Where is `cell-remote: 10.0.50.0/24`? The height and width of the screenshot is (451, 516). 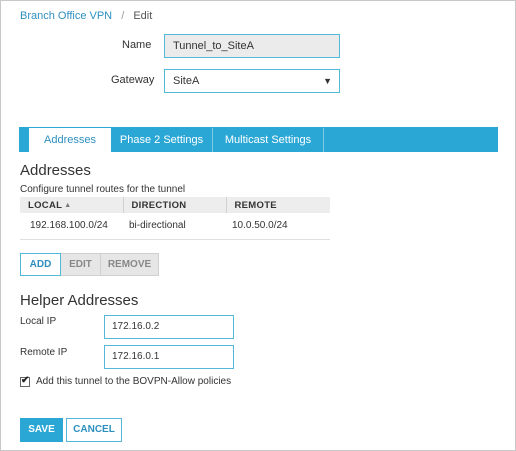
cell-remote: 10.0.50.0/24 is located at coordinates (278, 226).